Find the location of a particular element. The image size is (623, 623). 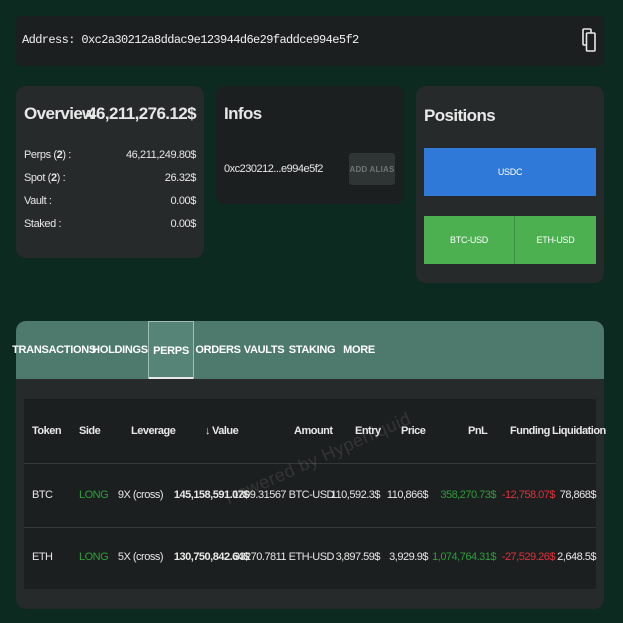

overview-row-perps: Perps (2) : 46,211,249.80$ is located at coordinates (110, 157).